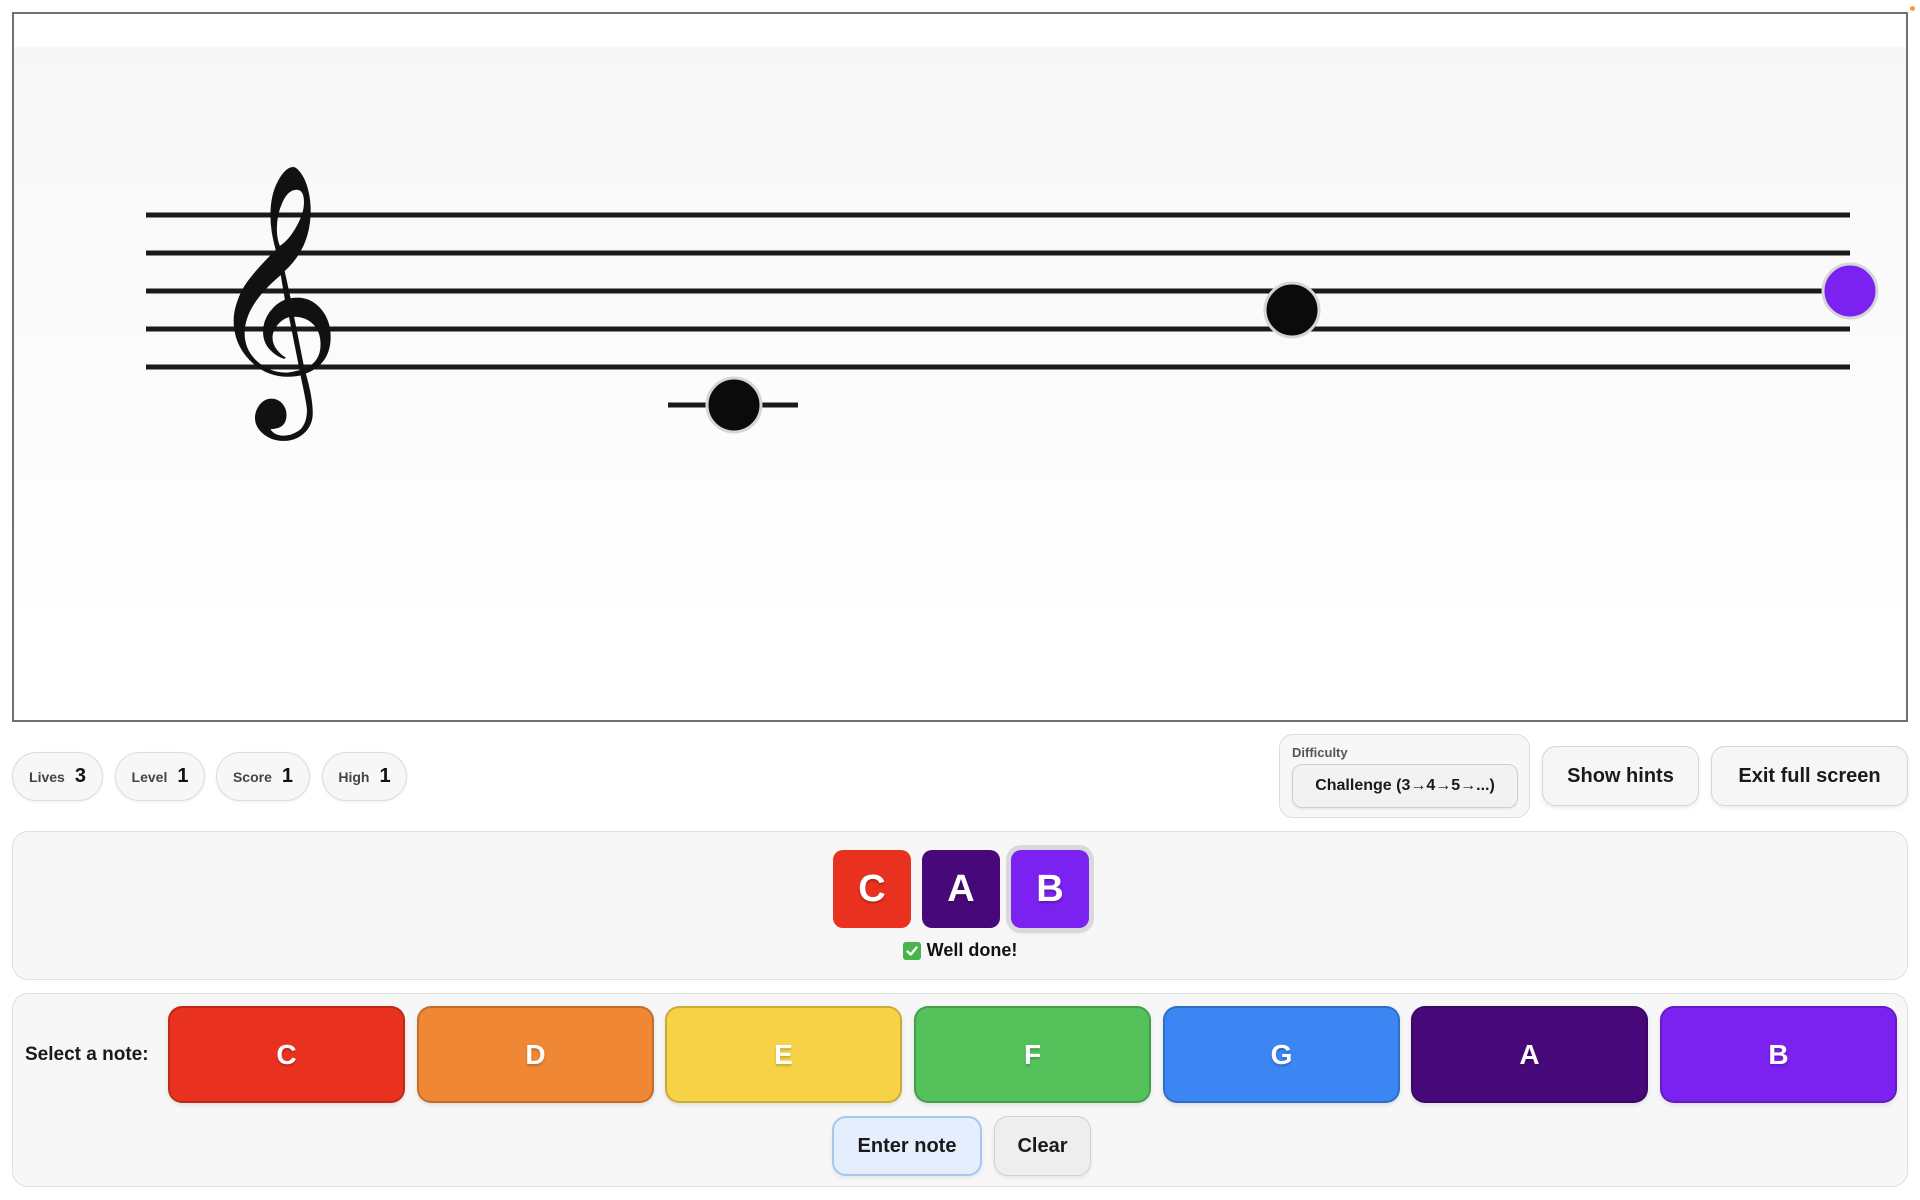  What do you see at coordinates (911, 950) in the screenshot?
I see `check-icon` at bounding box center [911, 950].